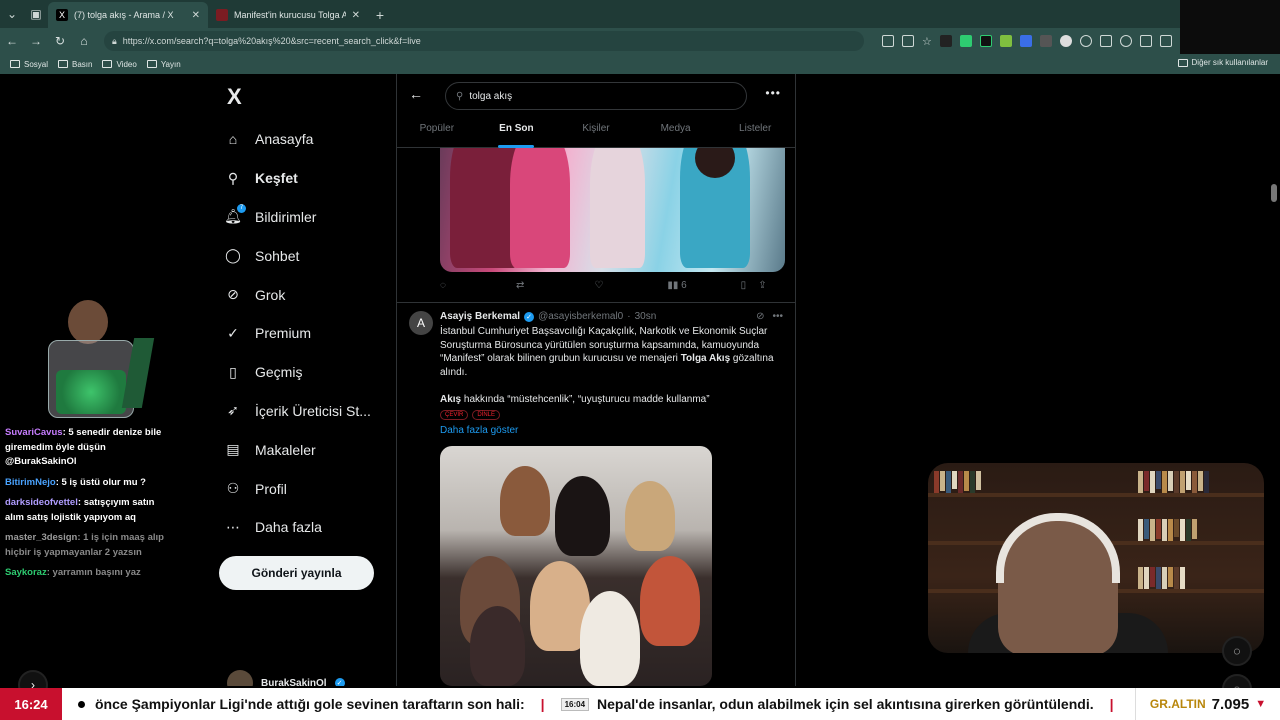 The width and height of the screenshot is (1280, 720). I want to click on new-tab-icon: +, so click(380, 15).